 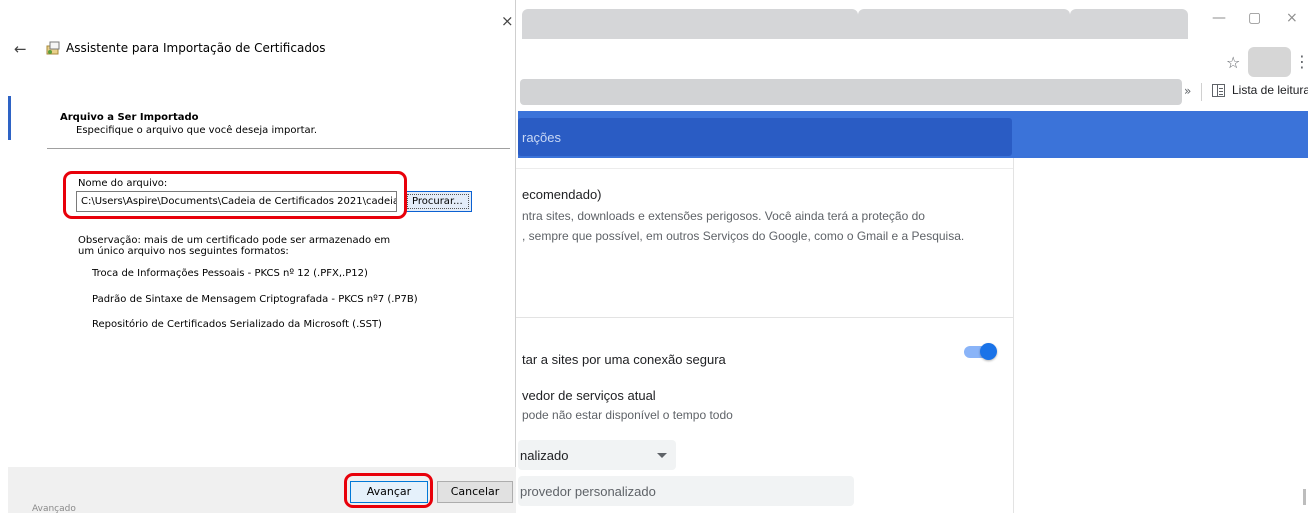 What do you see at coordinates (507, 21) in the screenshot?
I see `close-icon: ×` at bounding box center [507, 21].